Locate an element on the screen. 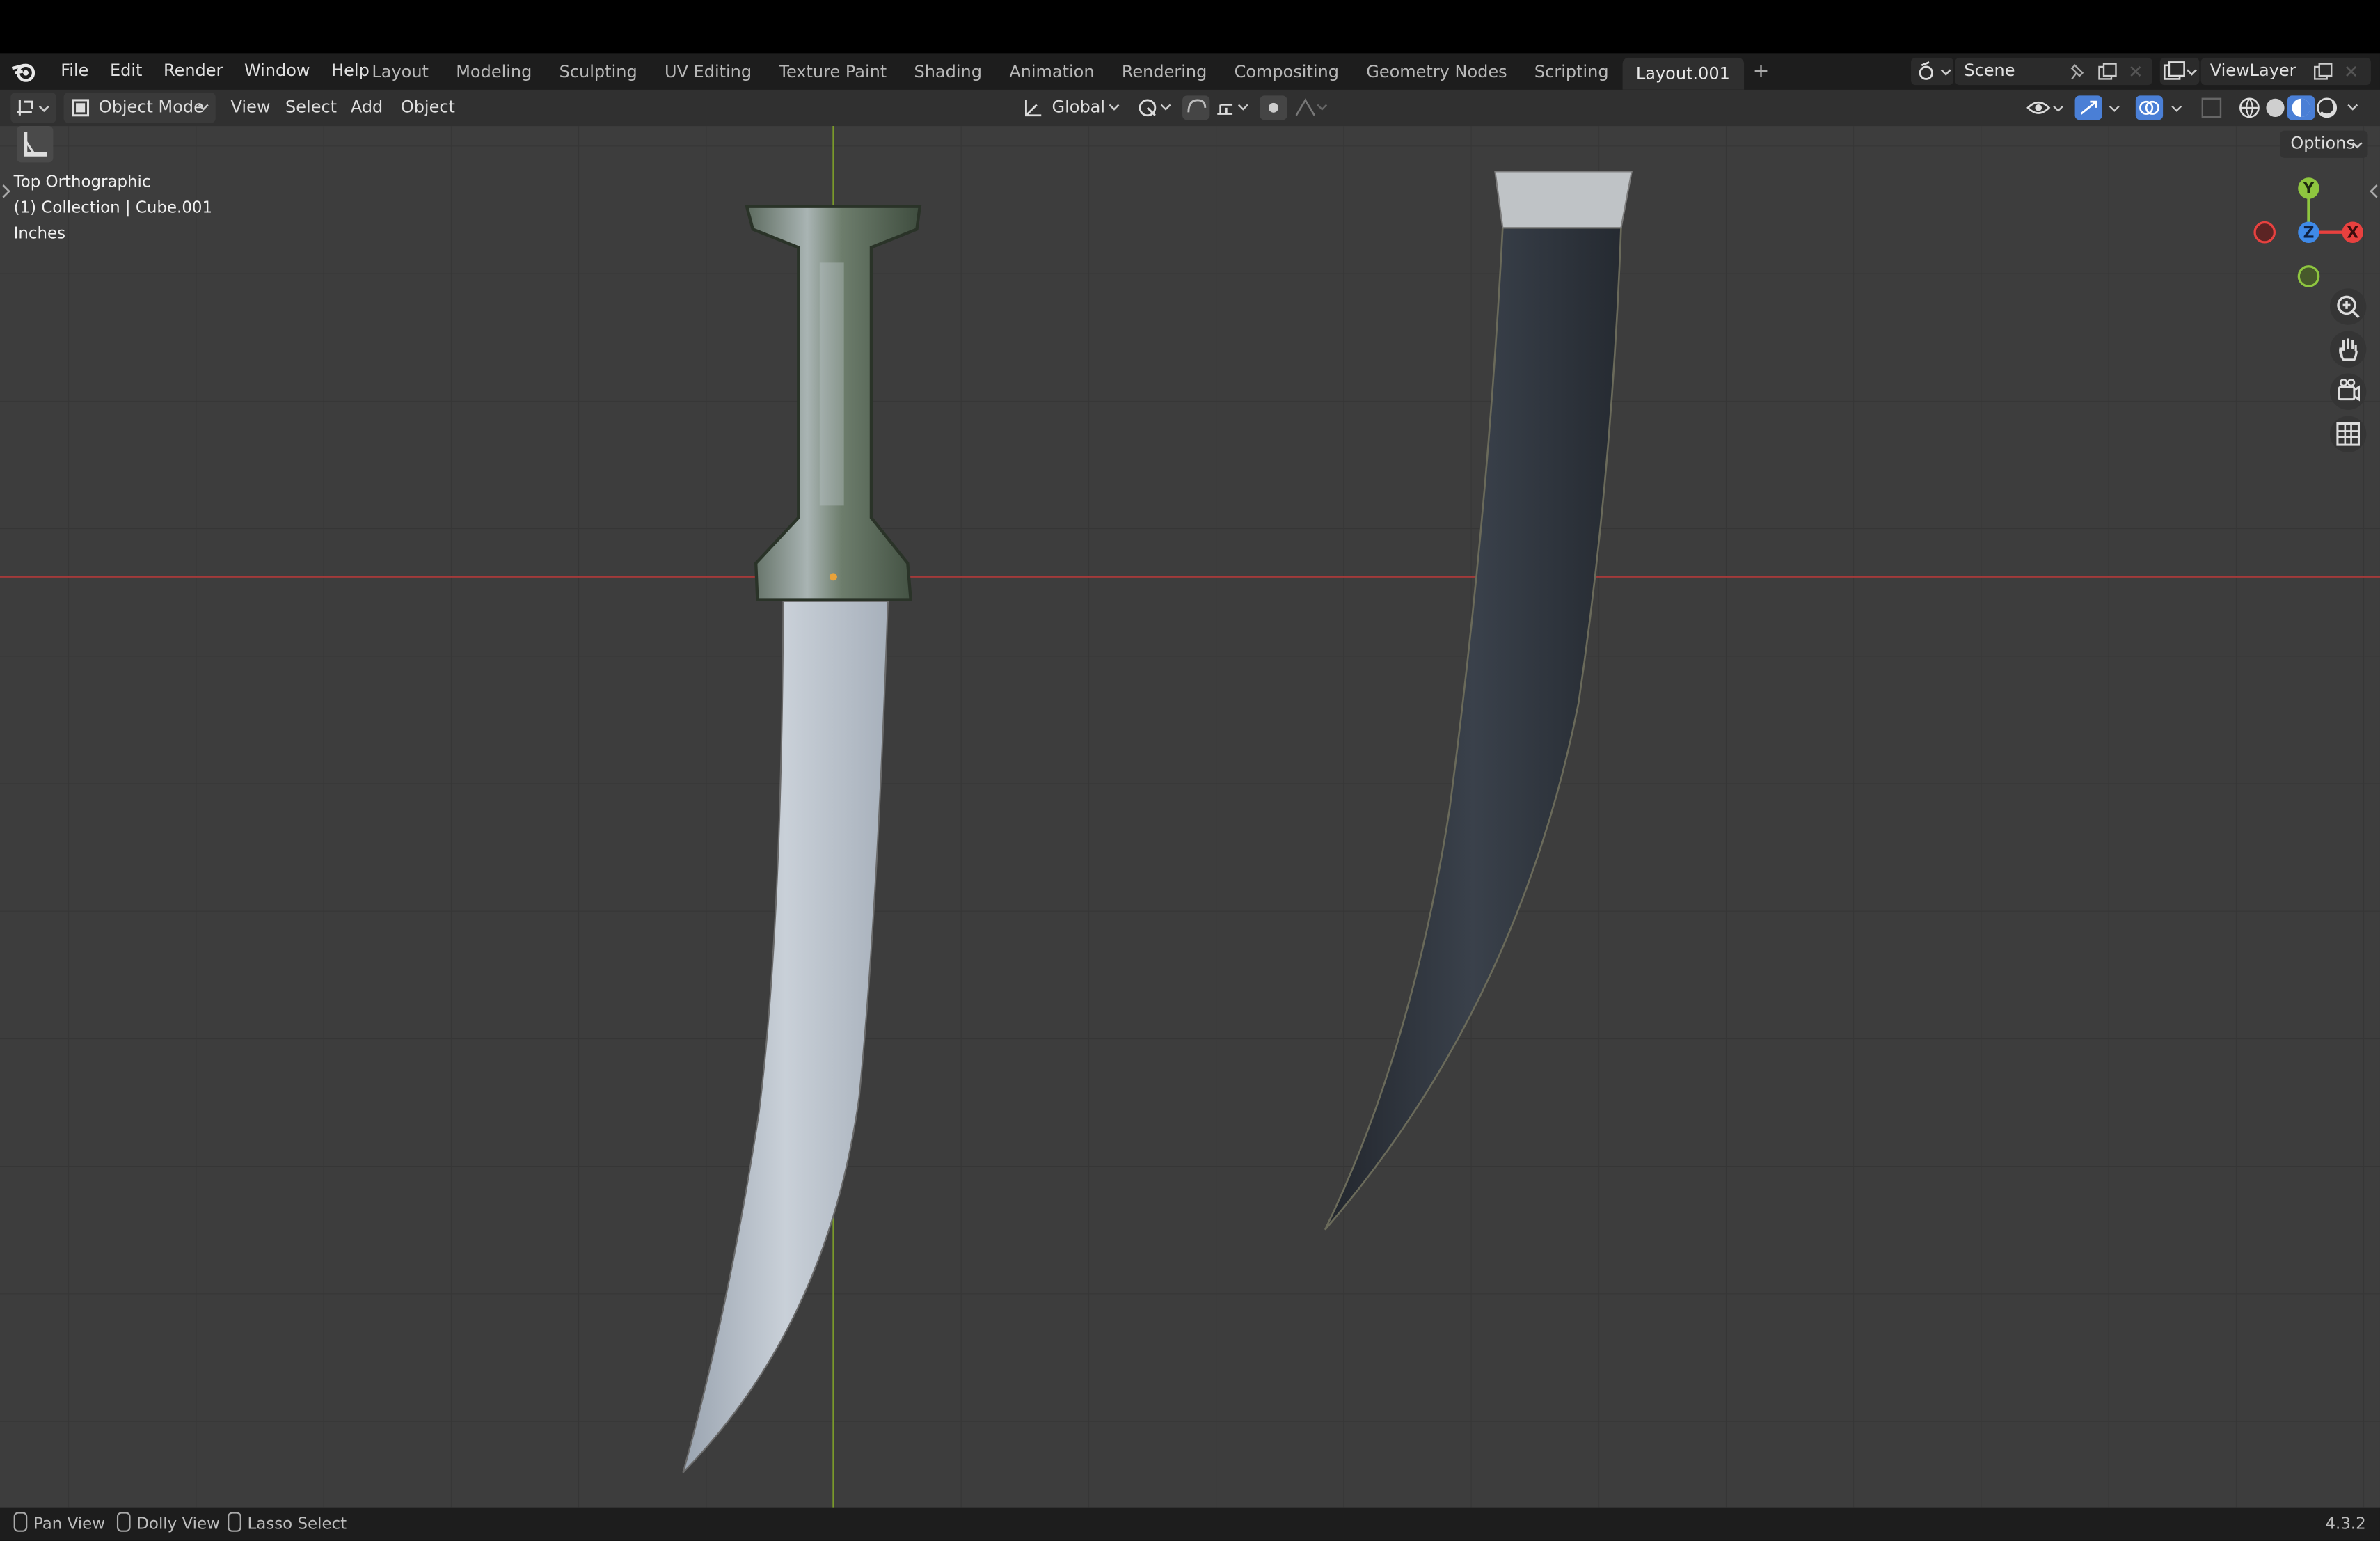  view-name: Top Orthographic is located at coordinates (82, 182).